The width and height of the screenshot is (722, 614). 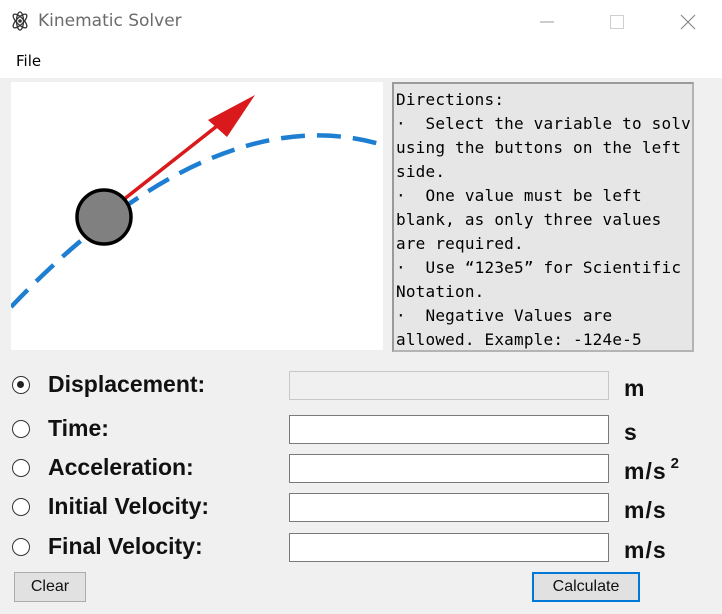 I want to click on window-title: Kinematic Solver, so click(x=110, y=21).